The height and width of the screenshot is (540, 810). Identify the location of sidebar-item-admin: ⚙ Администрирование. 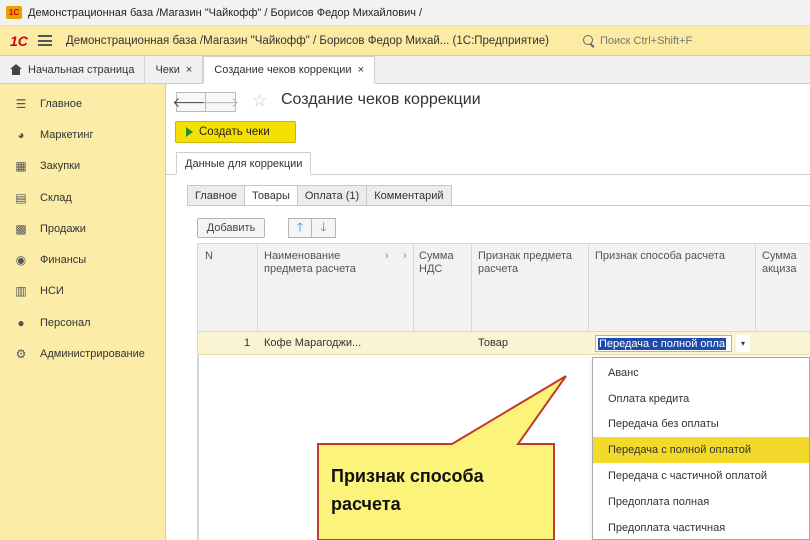
(82, 353).